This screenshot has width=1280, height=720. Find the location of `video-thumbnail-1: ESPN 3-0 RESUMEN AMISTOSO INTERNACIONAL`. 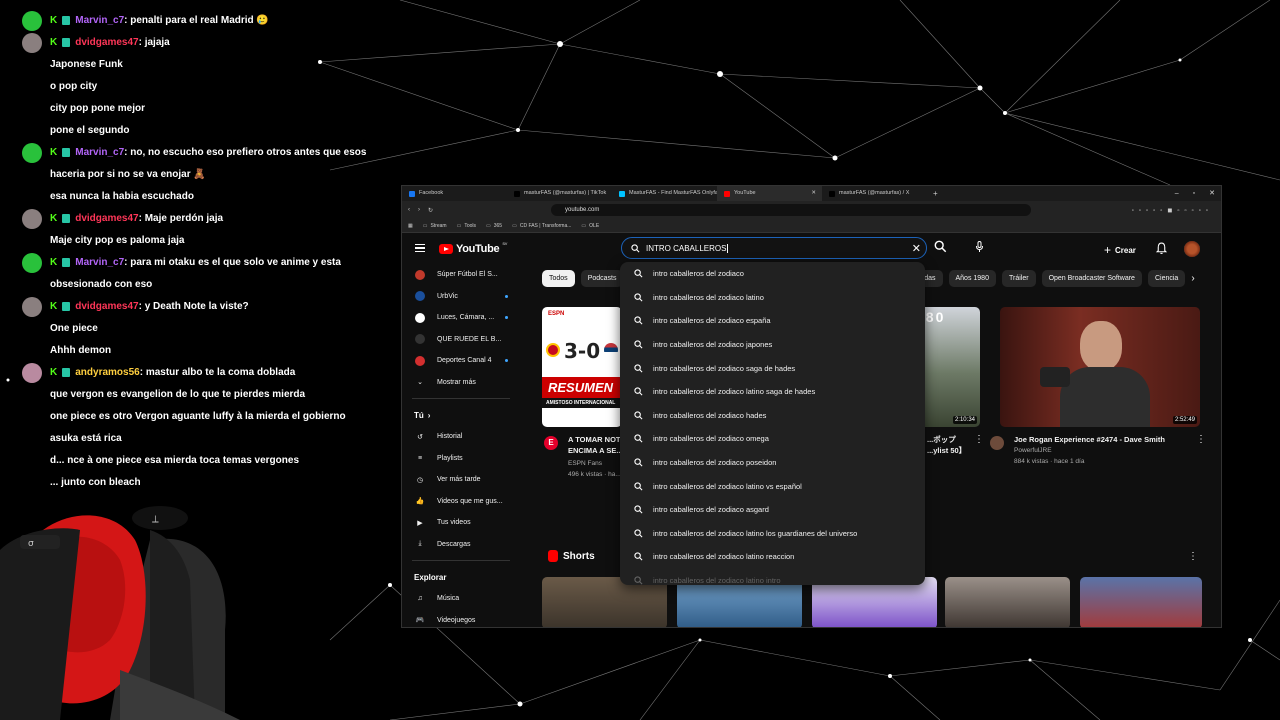

video-thumbnail-1: ESPN 3-0 RESUMEN AMISTOSO INTERNACIONAL is located at coordinates (582, 367).